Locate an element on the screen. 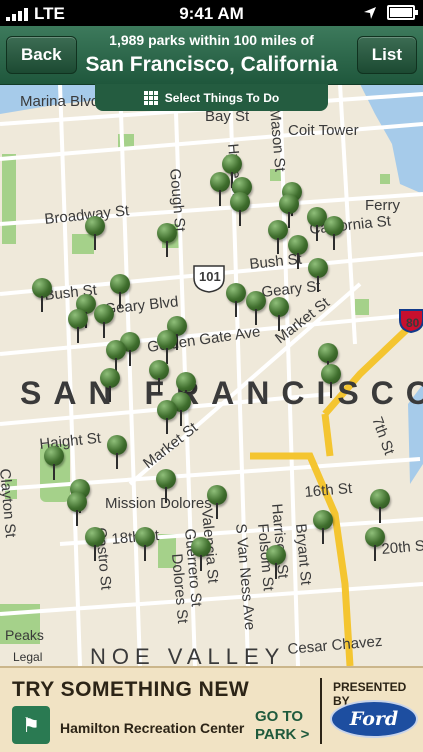 The image size is (423, 752). grid-icon is located at coordinates (150, 97).